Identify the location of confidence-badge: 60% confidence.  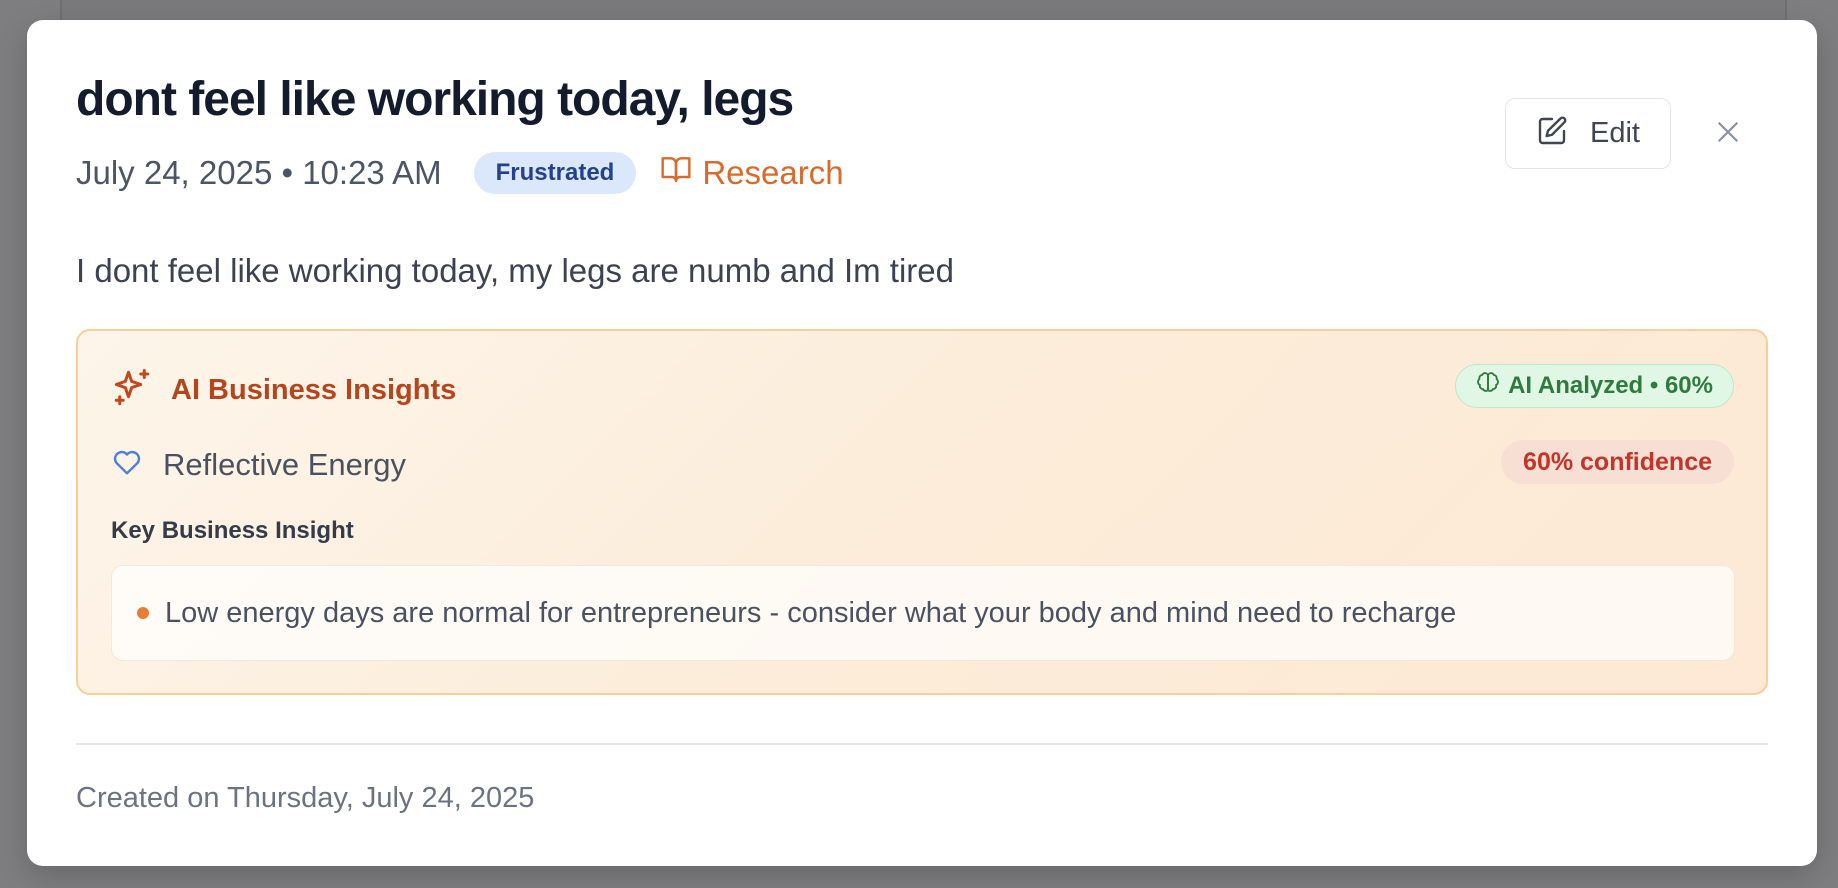
(1617, 462).